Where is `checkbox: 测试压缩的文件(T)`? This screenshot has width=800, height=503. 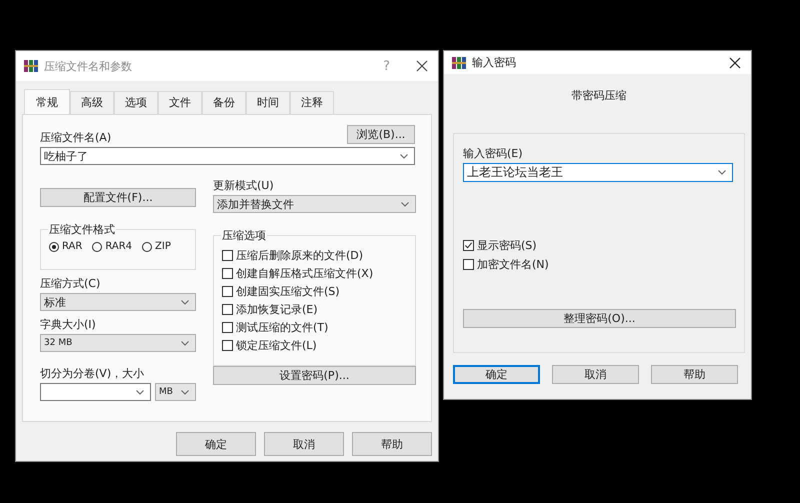
checkbox: 测试压缩的文件(T) is located at coordinates (315, 327).